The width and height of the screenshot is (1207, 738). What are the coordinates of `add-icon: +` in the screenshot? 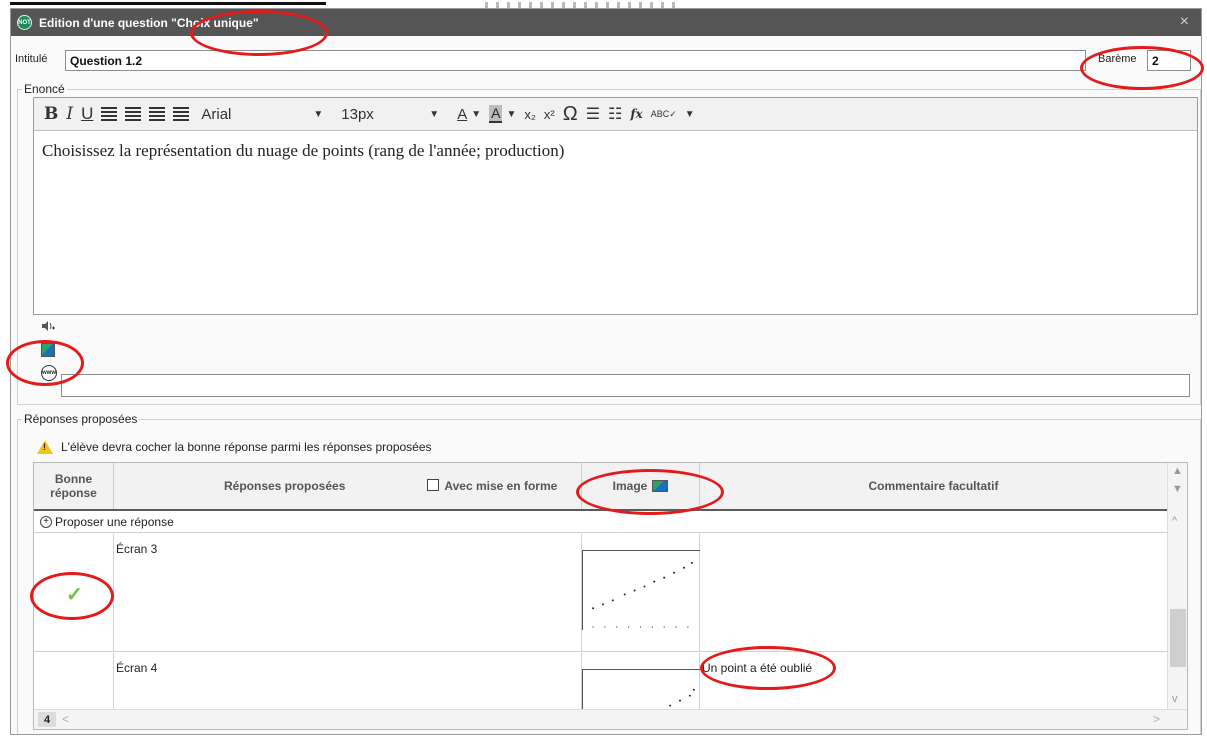 It's located at (46, 522).